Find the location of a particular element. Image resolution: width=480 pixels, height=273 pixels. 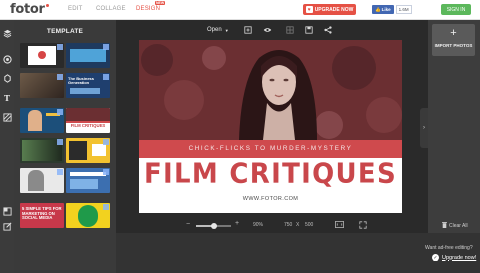

trash-icon is located at coordinates (444, 226).